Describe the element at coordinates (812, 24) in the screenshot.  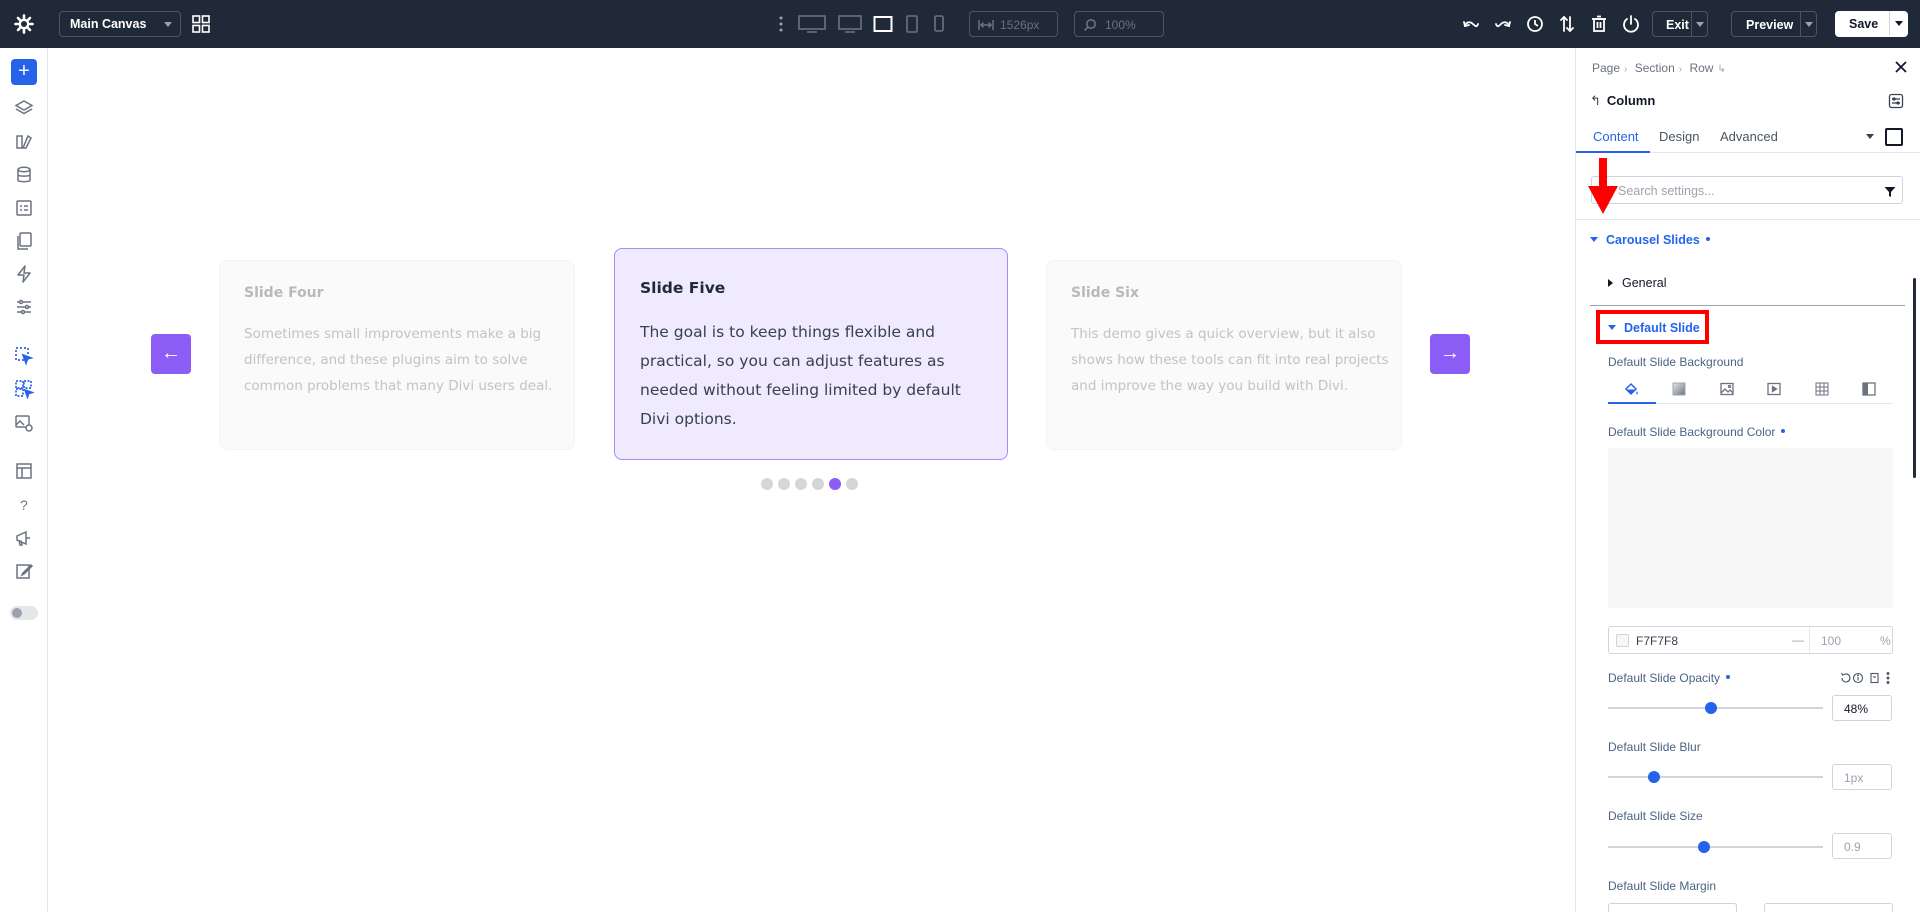
I see `desktop-wide-view-icon` at that location.